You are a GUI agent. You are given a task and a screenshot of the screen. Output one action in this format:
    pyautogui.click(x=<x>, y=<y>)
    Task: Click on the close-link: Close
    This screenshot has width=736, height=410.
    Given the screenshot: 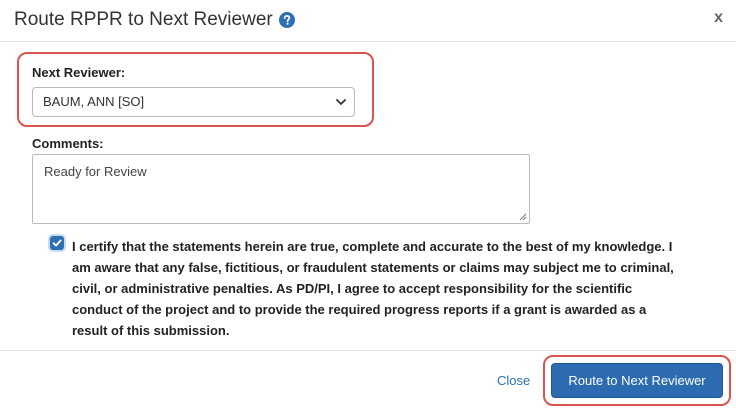 What is the action you would take?
    pyautogui.click(x=513, y=380)
    